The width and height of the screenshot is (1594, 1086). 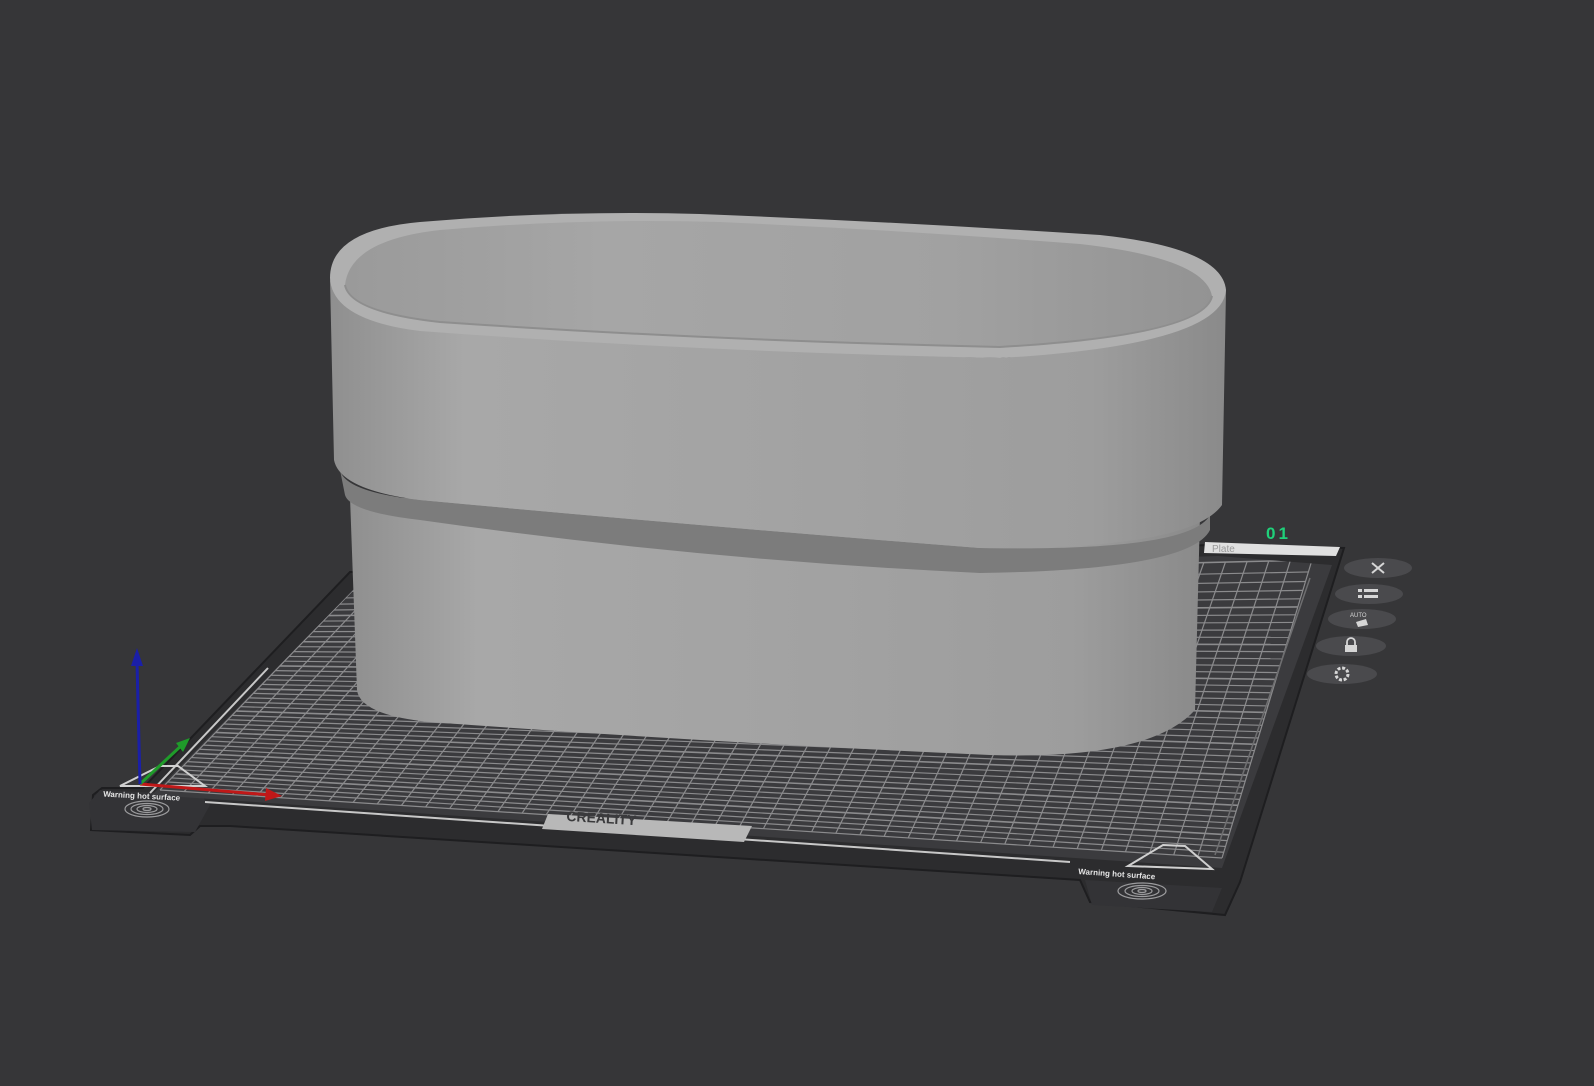 I want to click on plate-name-tab: Plate, so click(x=1272, y=549).